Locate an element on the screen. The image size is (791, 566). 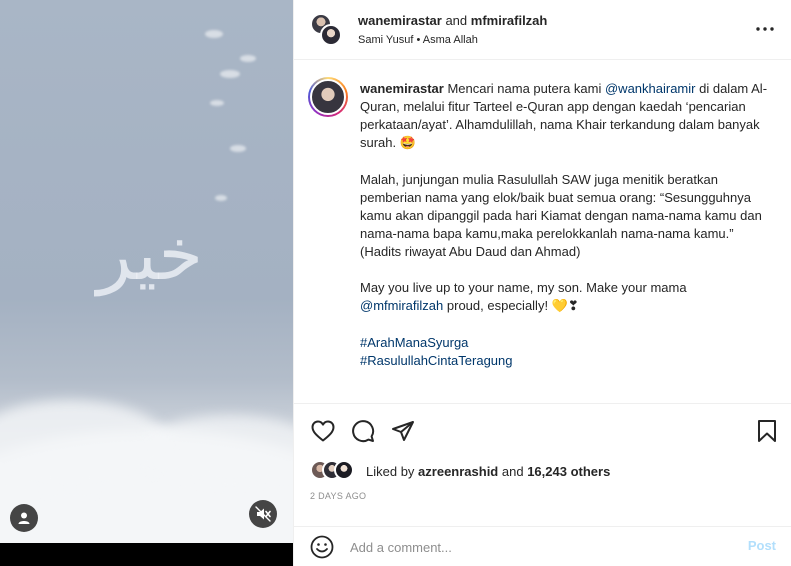
more-horizontal-icon is located at coordinates (765, 29).